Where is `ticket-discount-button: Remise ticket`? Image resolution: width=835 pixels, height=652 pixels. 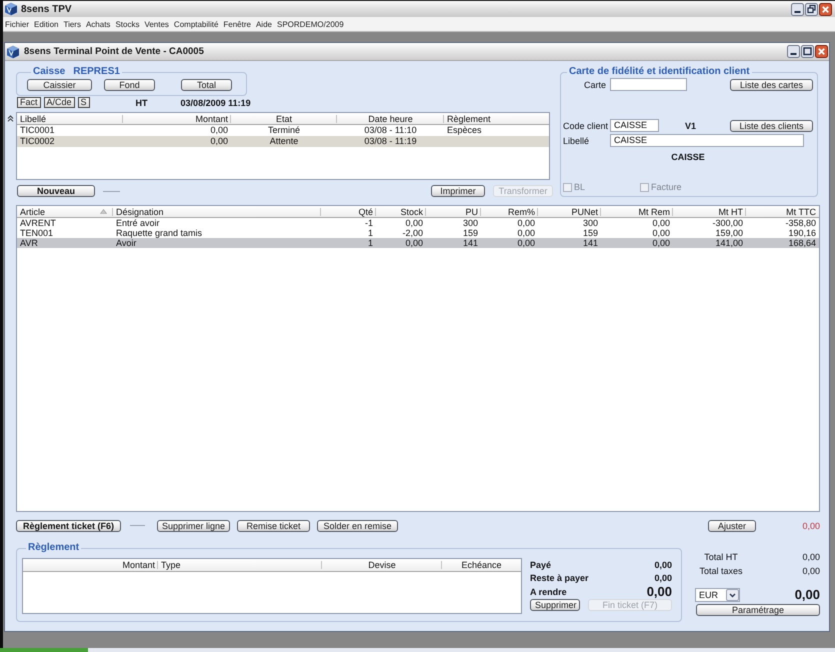
ticket-discount-button: Remise ticket is located at coordinates (273, 526).